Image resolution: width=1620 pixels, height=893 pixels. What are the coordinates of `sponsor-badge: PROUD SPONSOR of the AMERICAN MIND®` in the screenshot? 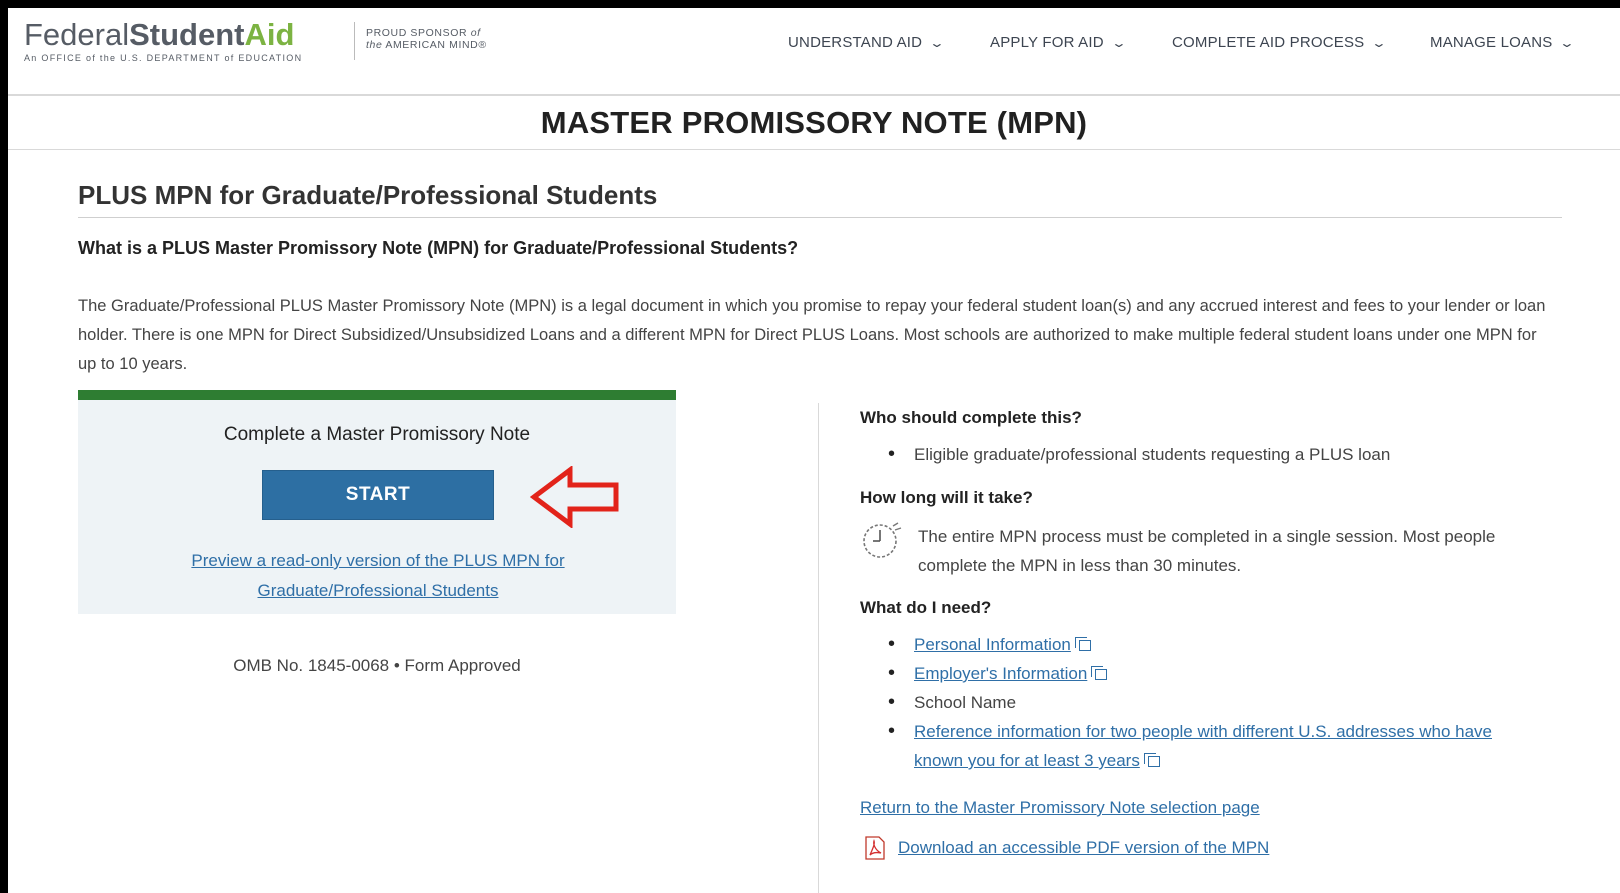 It's located at (426, 39).